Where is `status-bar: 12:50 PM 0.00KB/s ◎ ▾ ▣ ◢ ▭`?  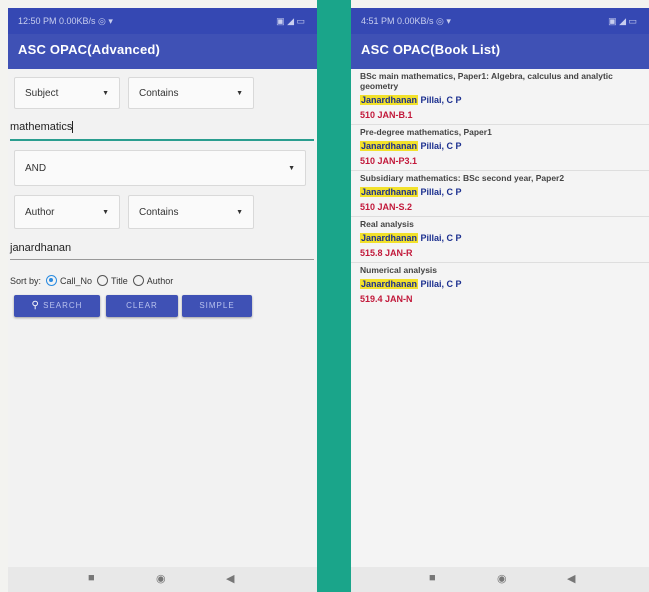 status-bar: 12:50 PM 0.00KB/s ◎ ▾ ▣ ◢ ▭ is located at coordinates (162, 21).